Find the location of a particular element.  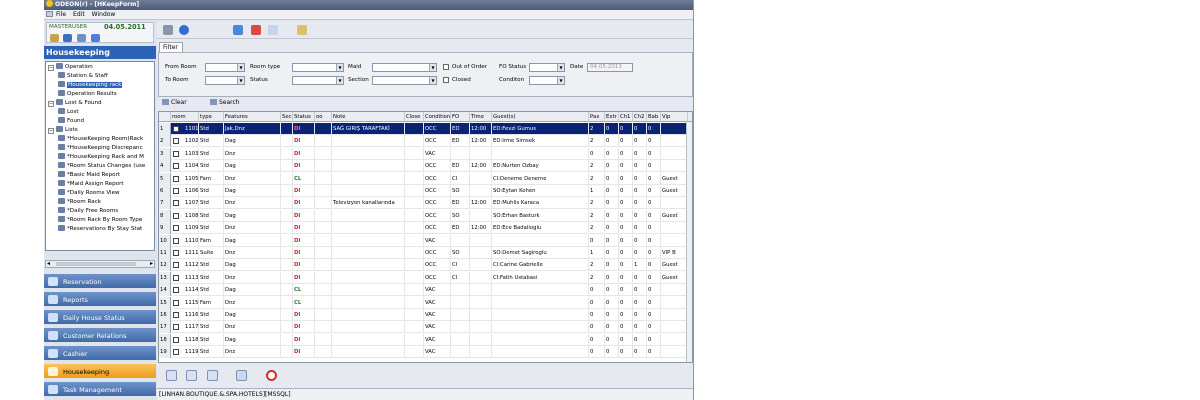

tree-item: − Lists is located at coordinates (63, 130).